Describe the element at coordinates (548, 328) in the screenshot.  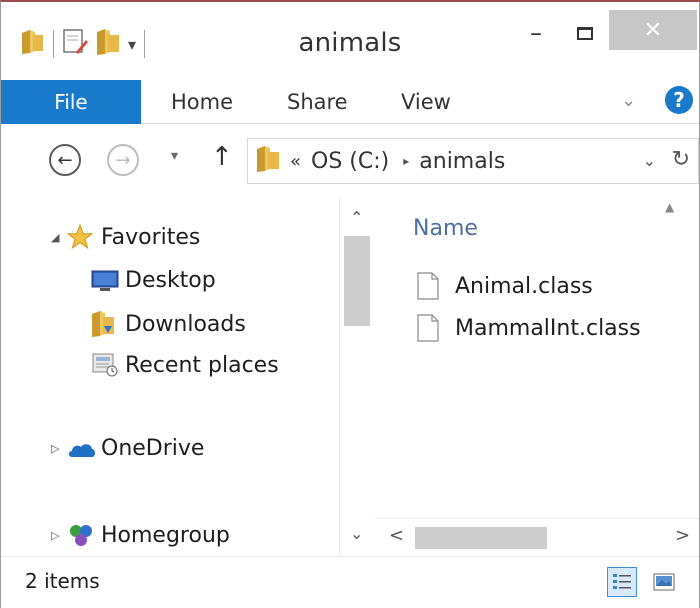
I see `file-name: MammalInt.class` at that location.